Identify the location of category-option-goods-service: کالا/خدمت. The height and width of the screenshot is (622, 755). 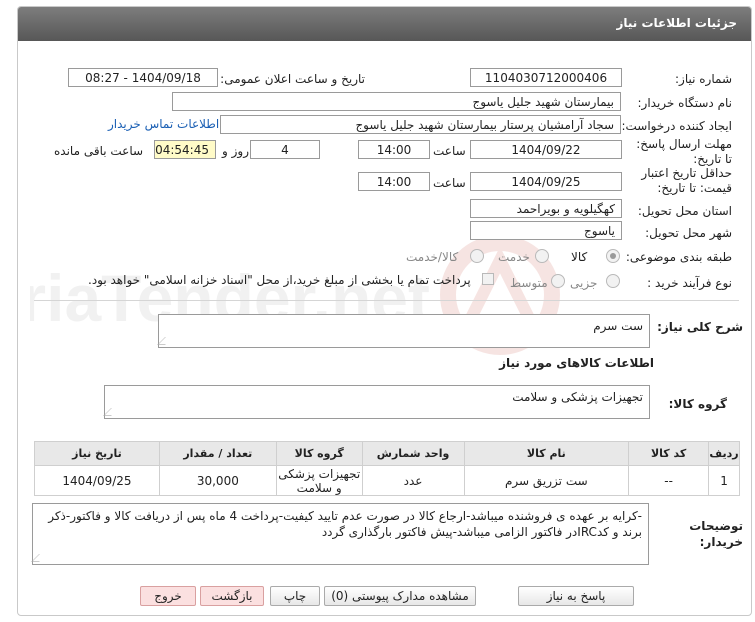
(432, 257).